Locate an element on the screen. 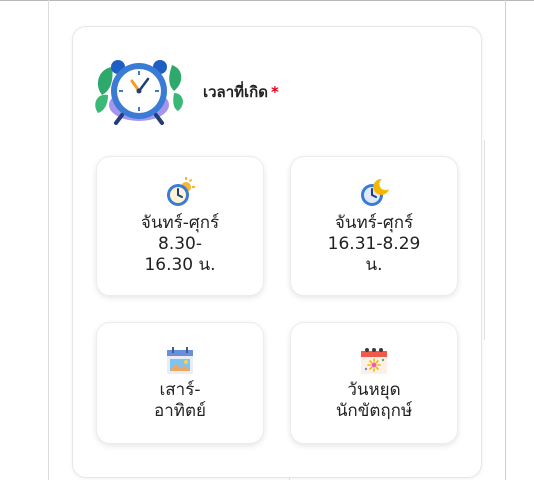 The height and width of the screenshot is (480, 534). option-label: เสาร์- อาทิตย์ is located at coordinates (180, 401).